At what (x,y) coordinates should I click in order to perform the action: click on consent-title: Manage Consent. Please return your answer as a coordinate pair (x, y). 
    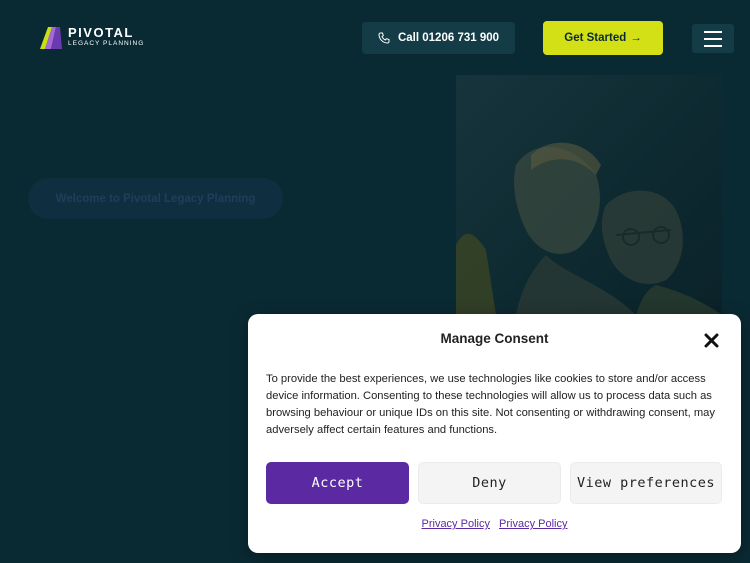
    Looking at the image, I should click on (494, 338).